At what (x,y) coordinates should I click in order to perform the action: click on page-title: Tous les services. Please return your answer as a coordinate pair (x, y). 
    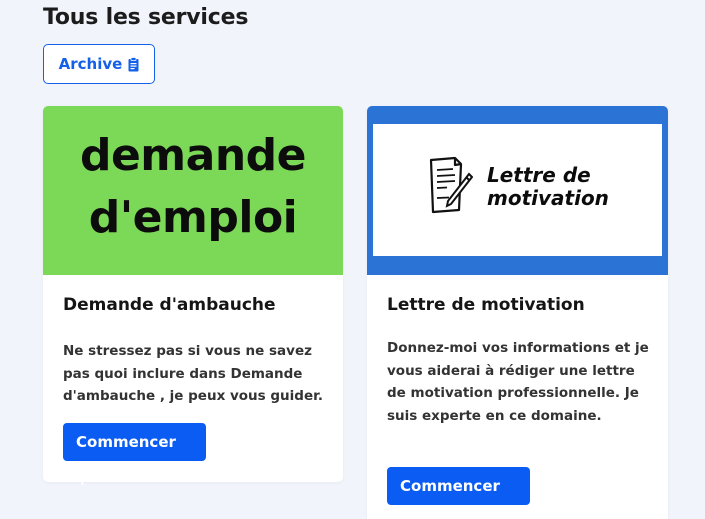
    Looking at the image, I should click on (146, 17).